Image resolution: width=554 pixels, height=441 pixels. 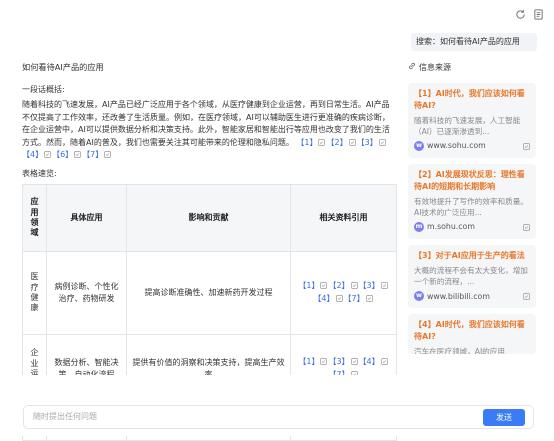 I want to click on cell-refs: 【1】 【2】 【3】【4】 【7】, so click(x=343, y=293).